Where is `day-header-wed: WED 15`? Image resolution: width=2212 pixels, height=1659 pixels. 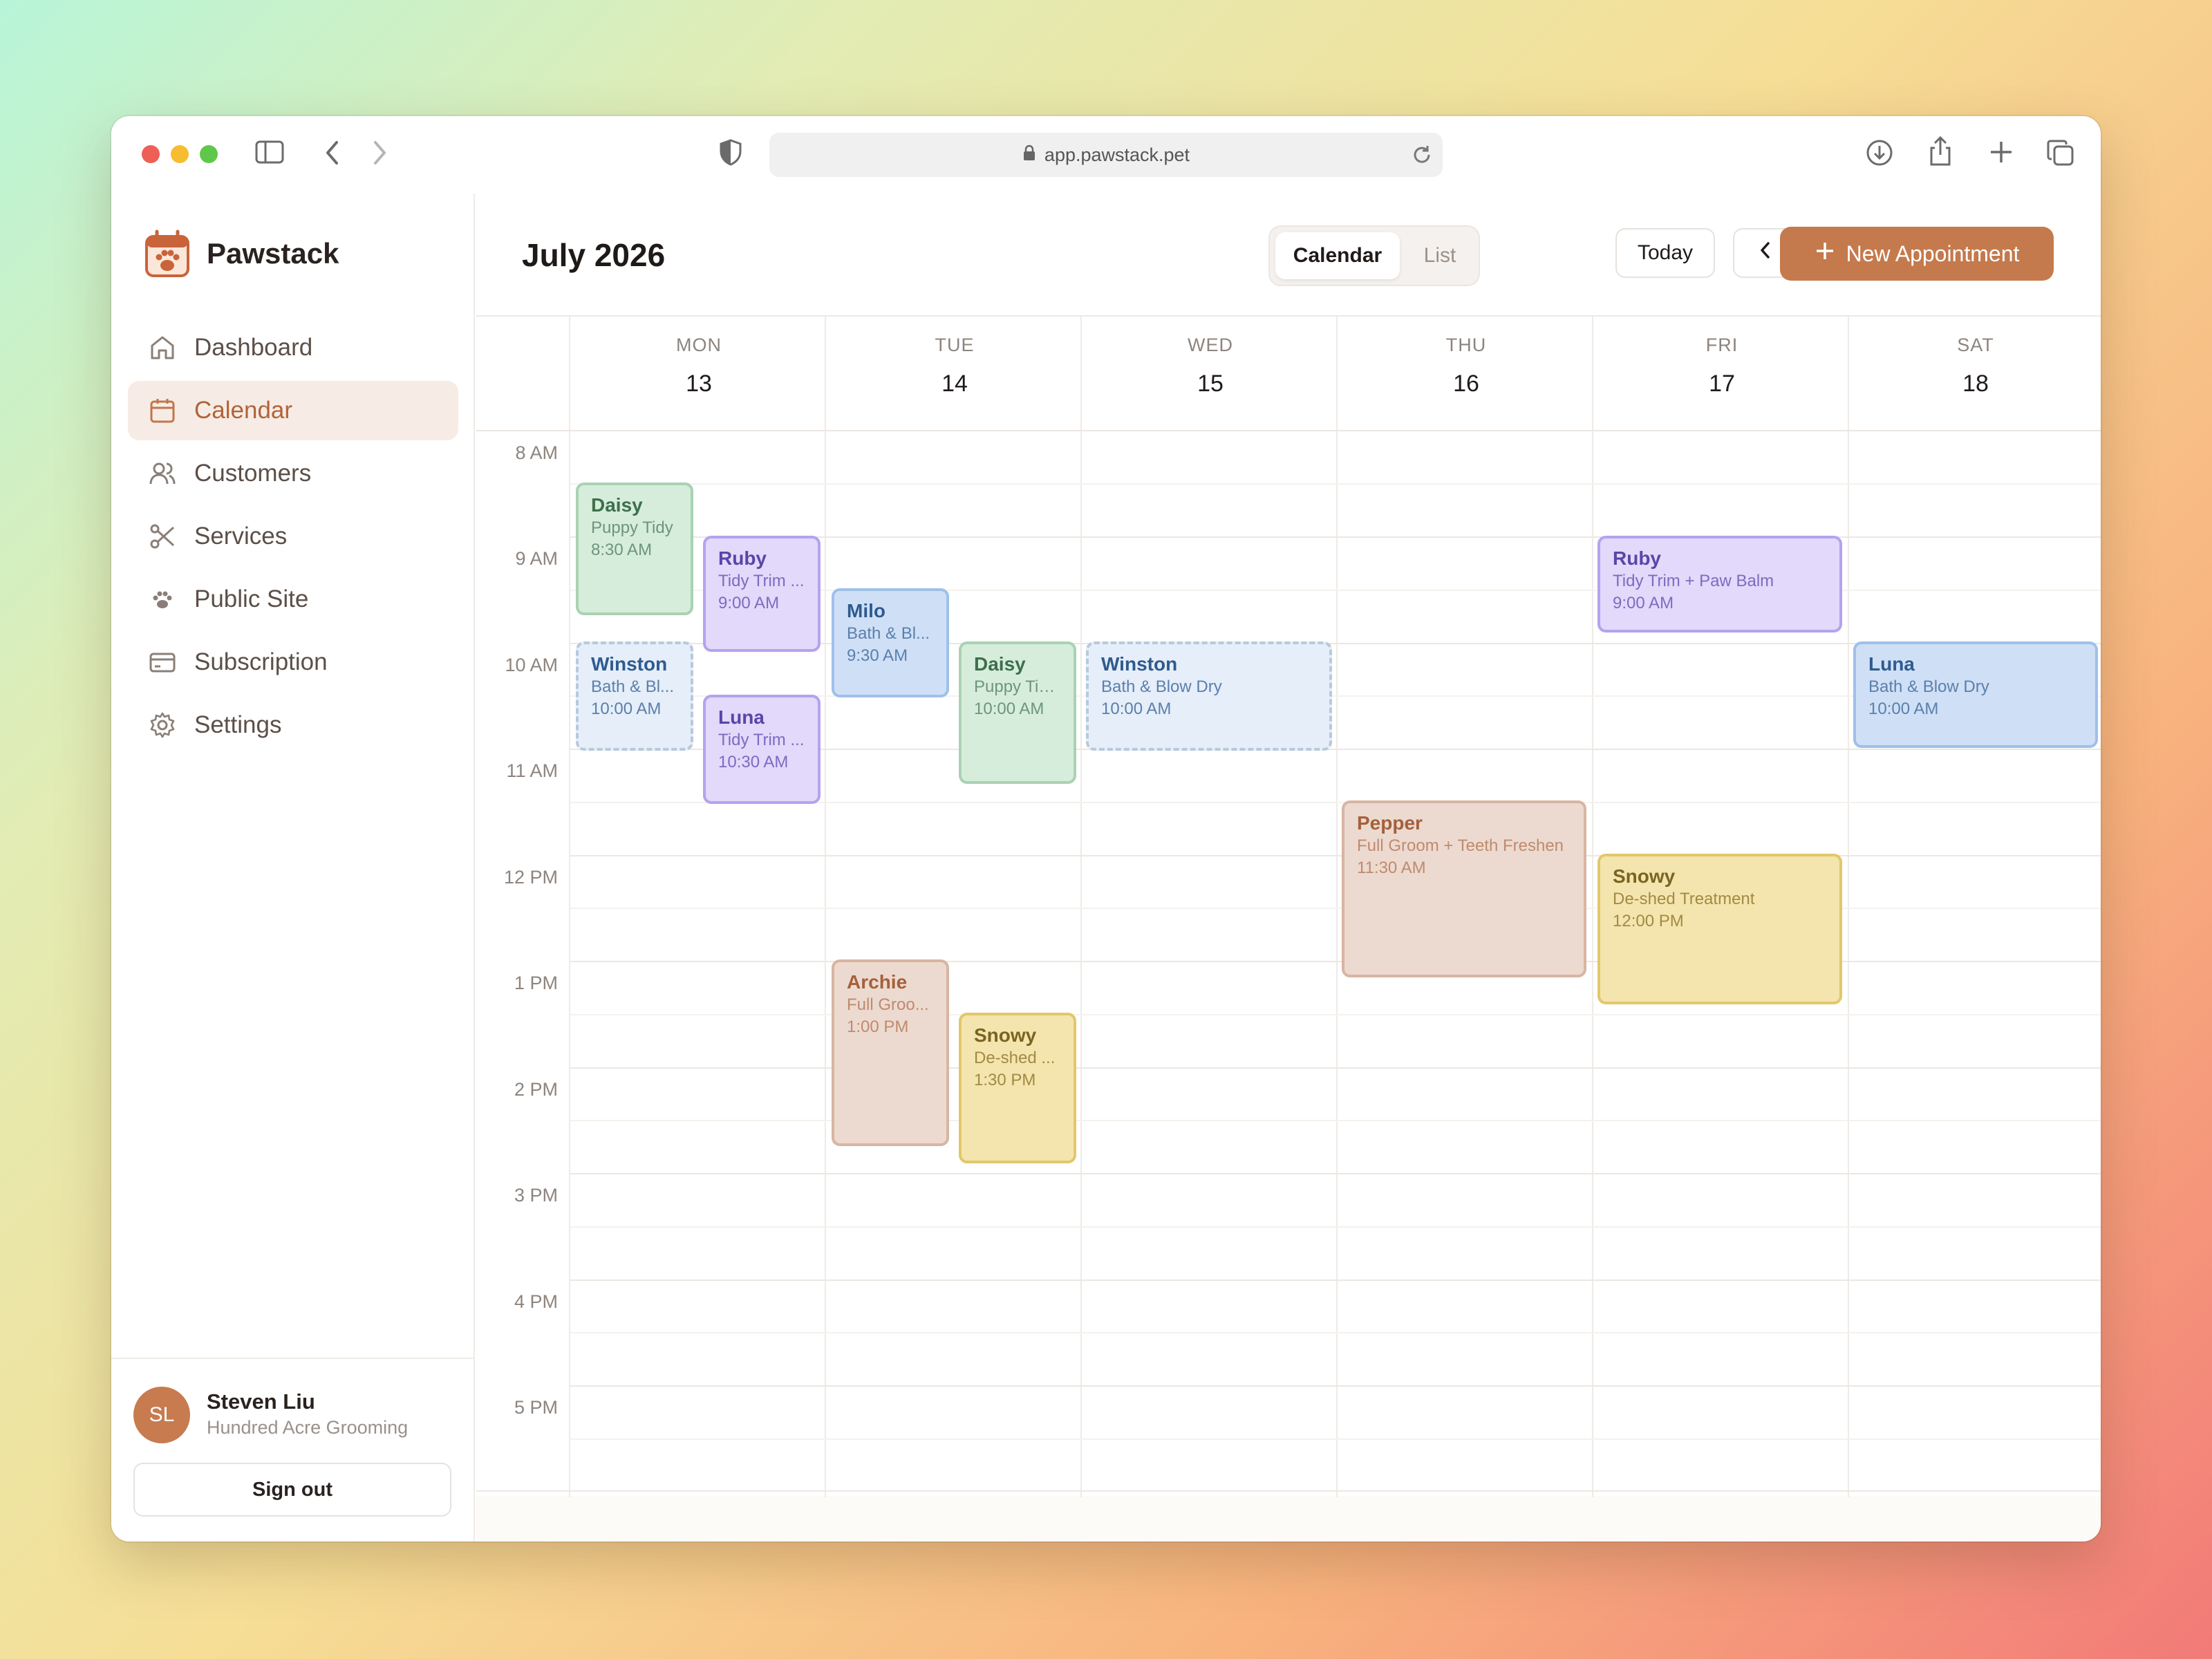
day-header-wed: WED 15 is located at coordinates (1210, 373).